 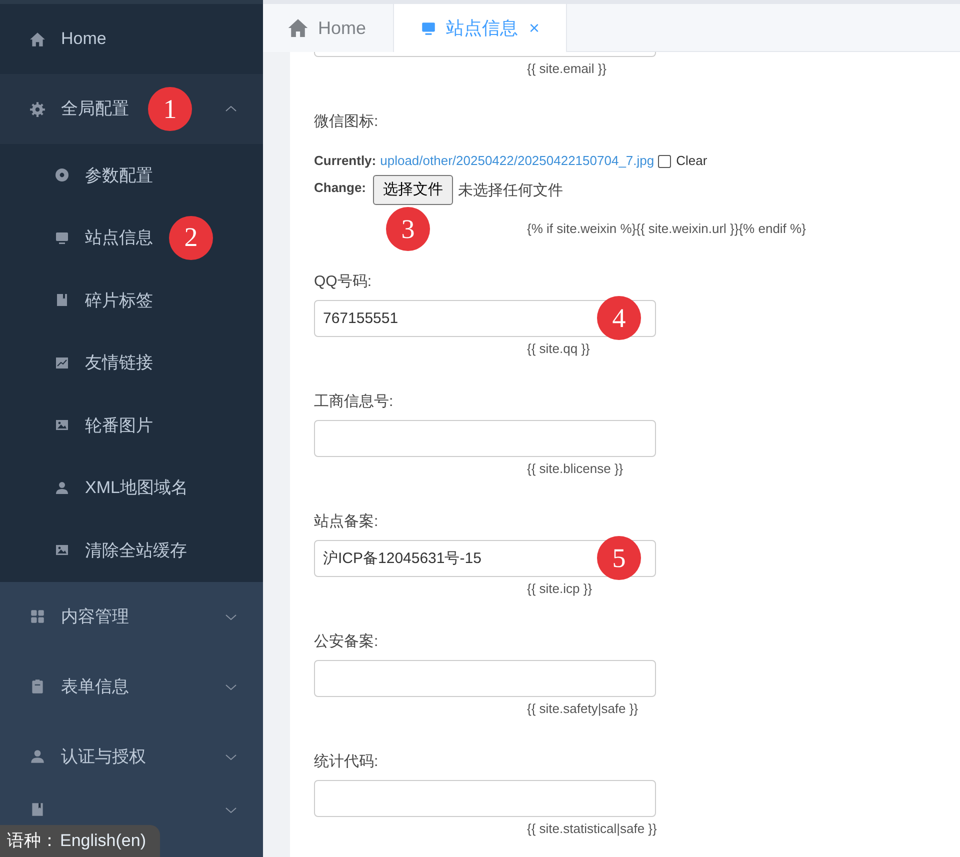 What do you see at coordinates (62, 175) in the screenshot?
I see `ring-icon` at bounding box center [62, 175].